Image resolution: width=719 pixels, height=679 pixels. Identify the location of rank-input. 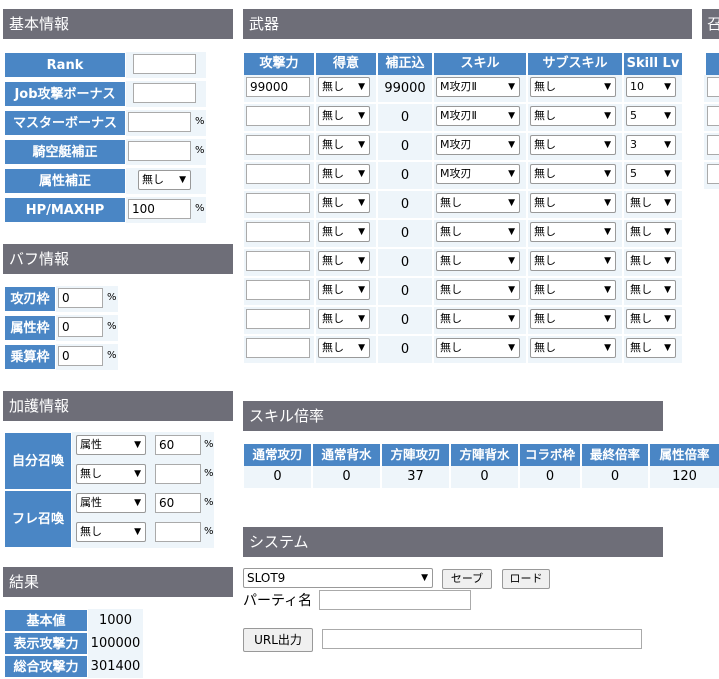
(164, 64).